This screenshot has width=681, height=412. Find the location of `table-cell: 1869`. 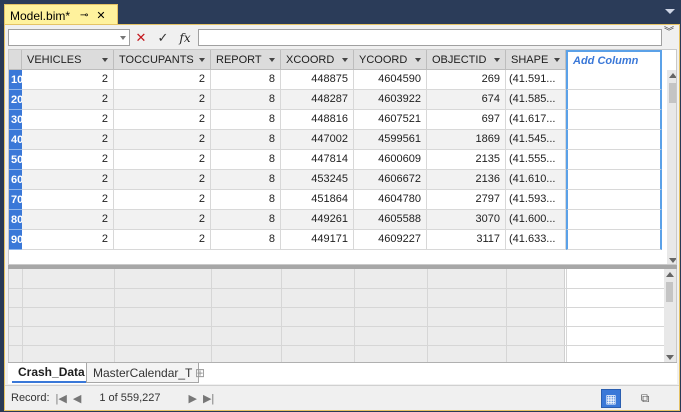

table-cell: 1869 is located at coordinates (466, 140).